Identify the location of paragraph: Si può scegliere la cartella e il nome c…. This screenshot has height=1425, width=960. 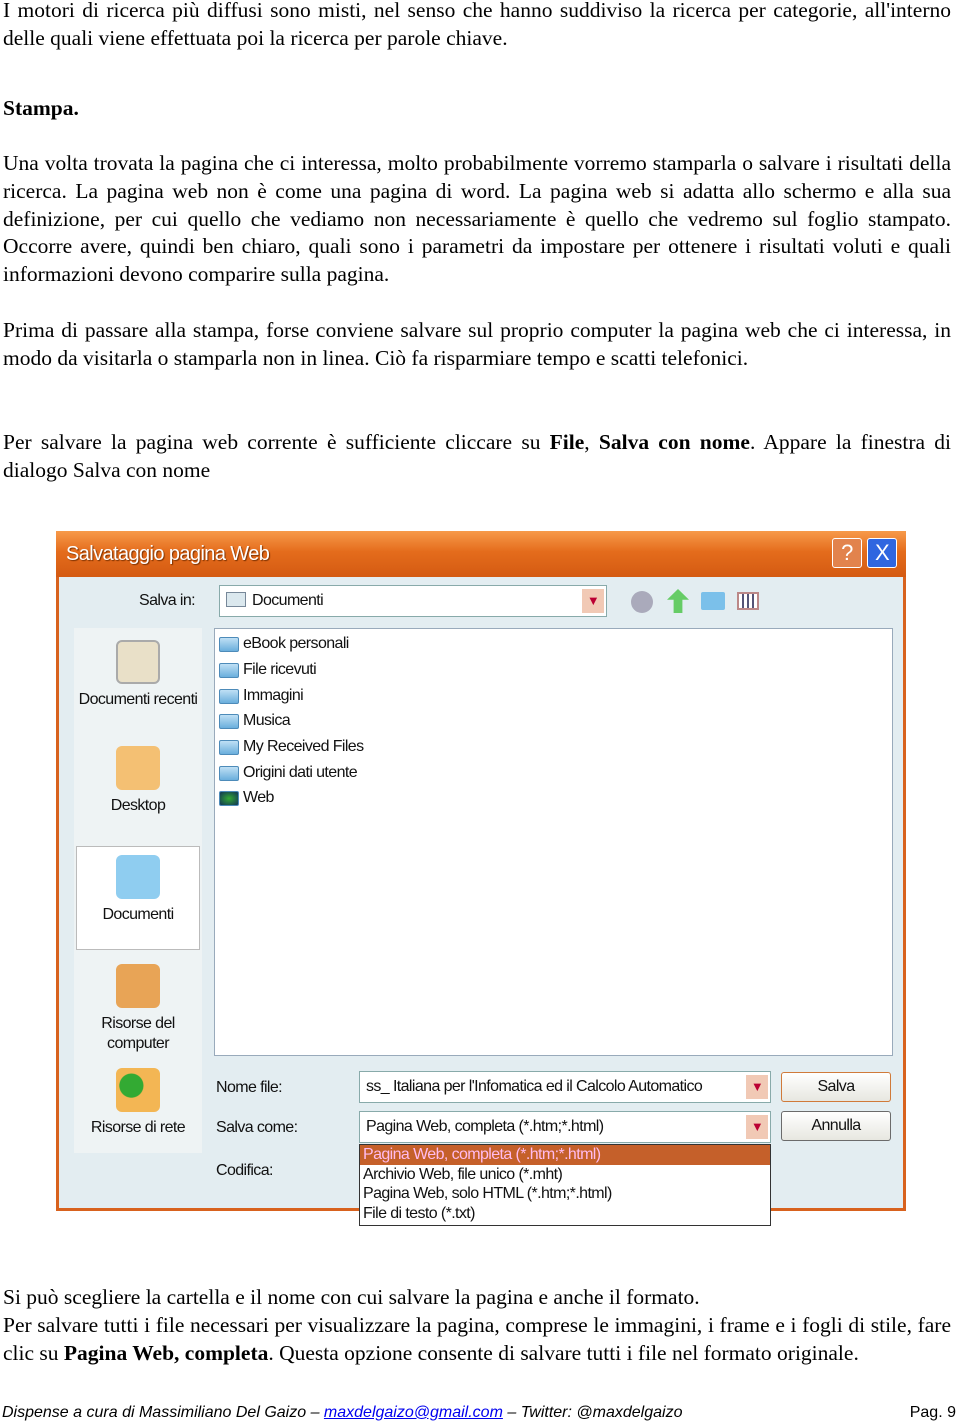
(351, 1297).